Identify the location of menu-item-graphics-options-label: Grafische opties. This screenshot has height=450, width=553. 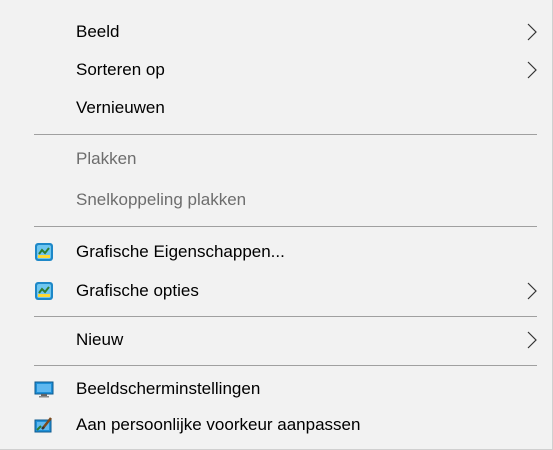
(137, 290).